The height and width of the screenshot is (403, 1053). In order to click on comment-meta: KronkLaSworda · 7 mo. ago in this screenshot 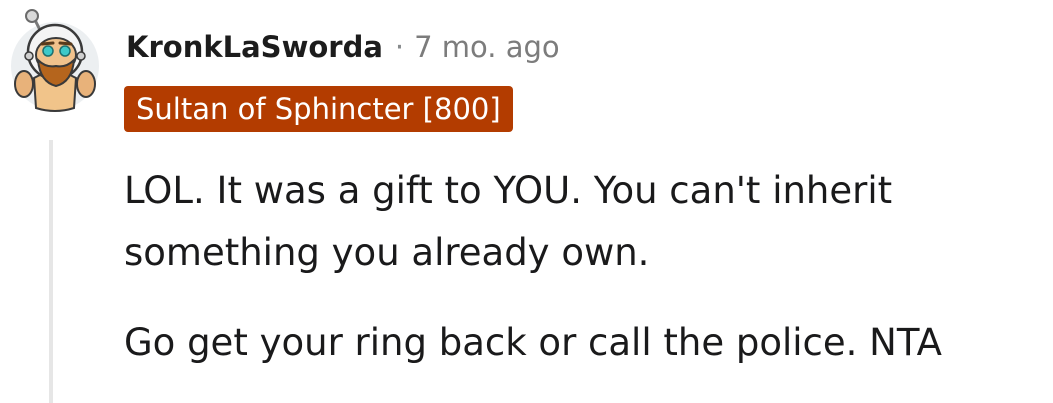, I will do `click(343, 47)`.